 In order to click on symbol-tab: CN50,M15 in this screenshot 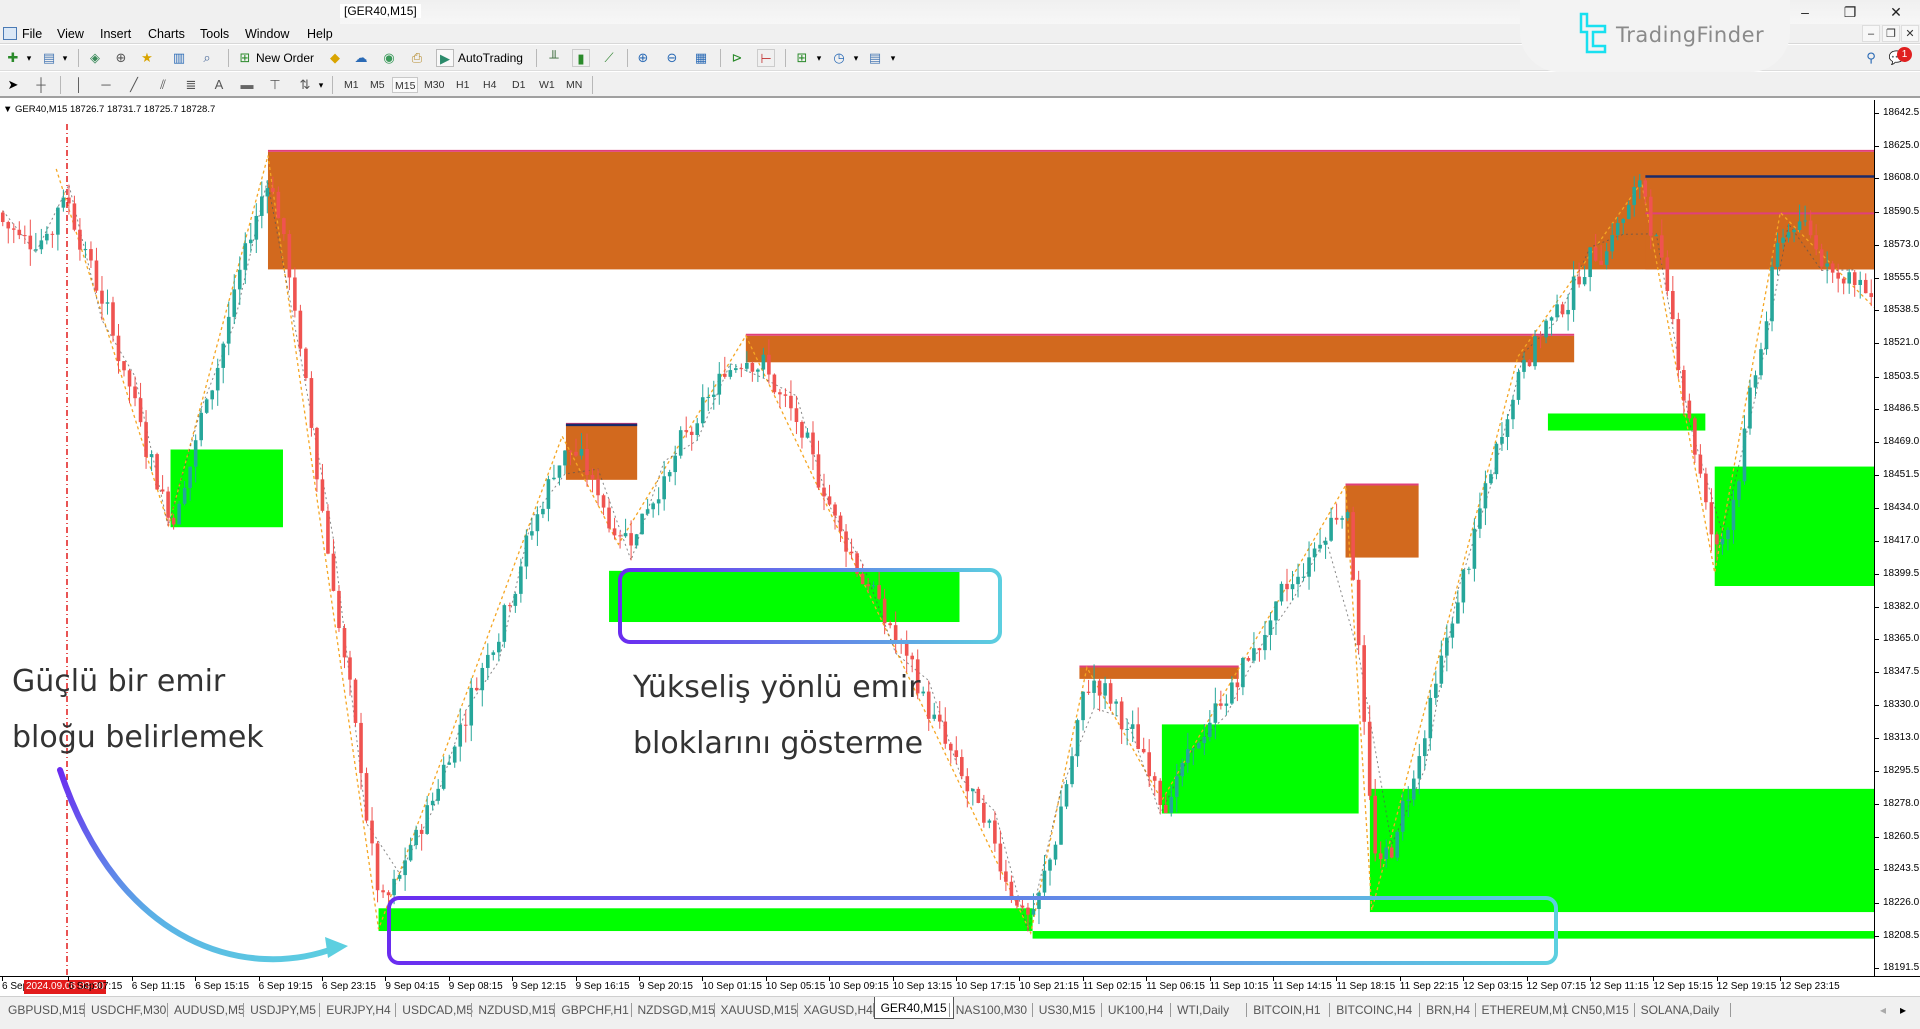, I will do `click(1599, 1010)`.